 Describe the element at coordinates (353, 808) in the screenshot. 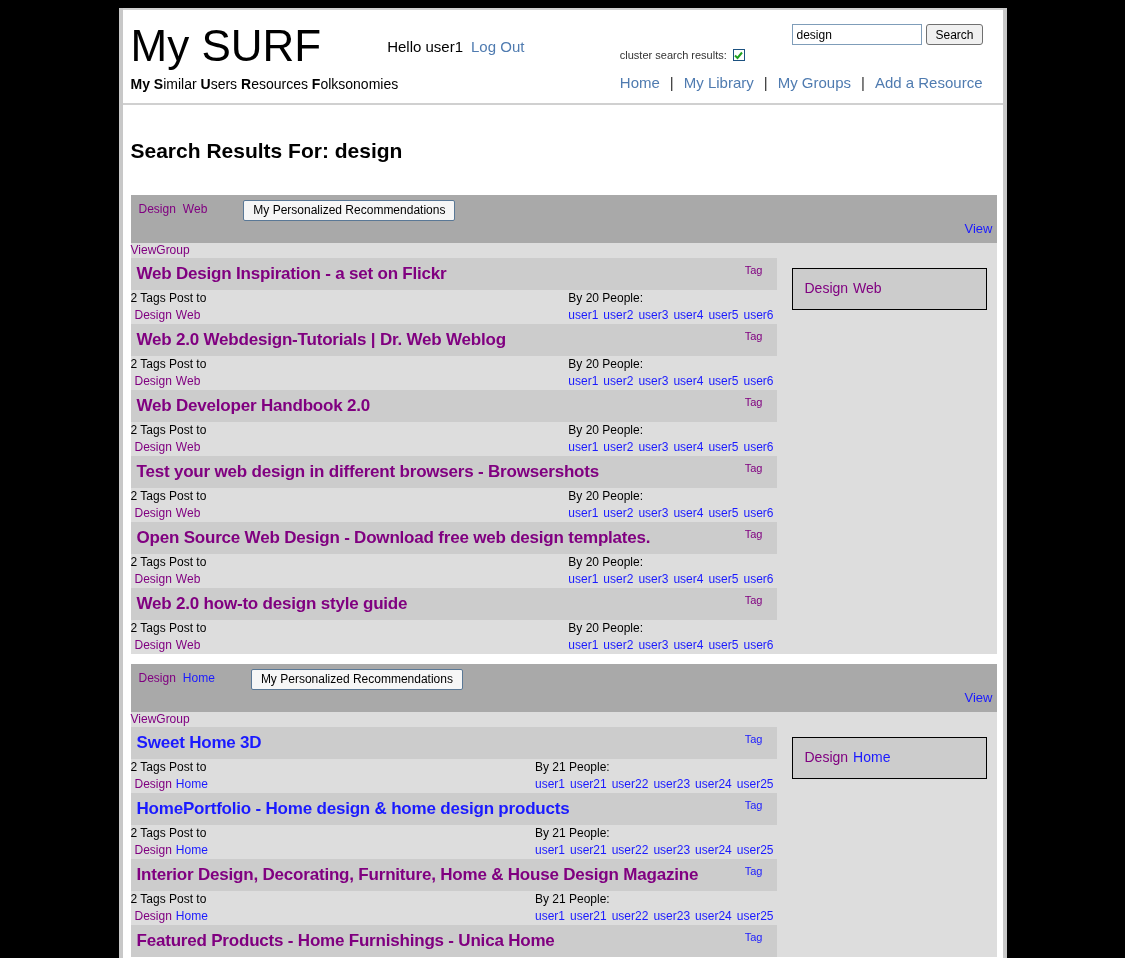

I see `result-title: HomePortfolio - Home design & home design products` at that location.